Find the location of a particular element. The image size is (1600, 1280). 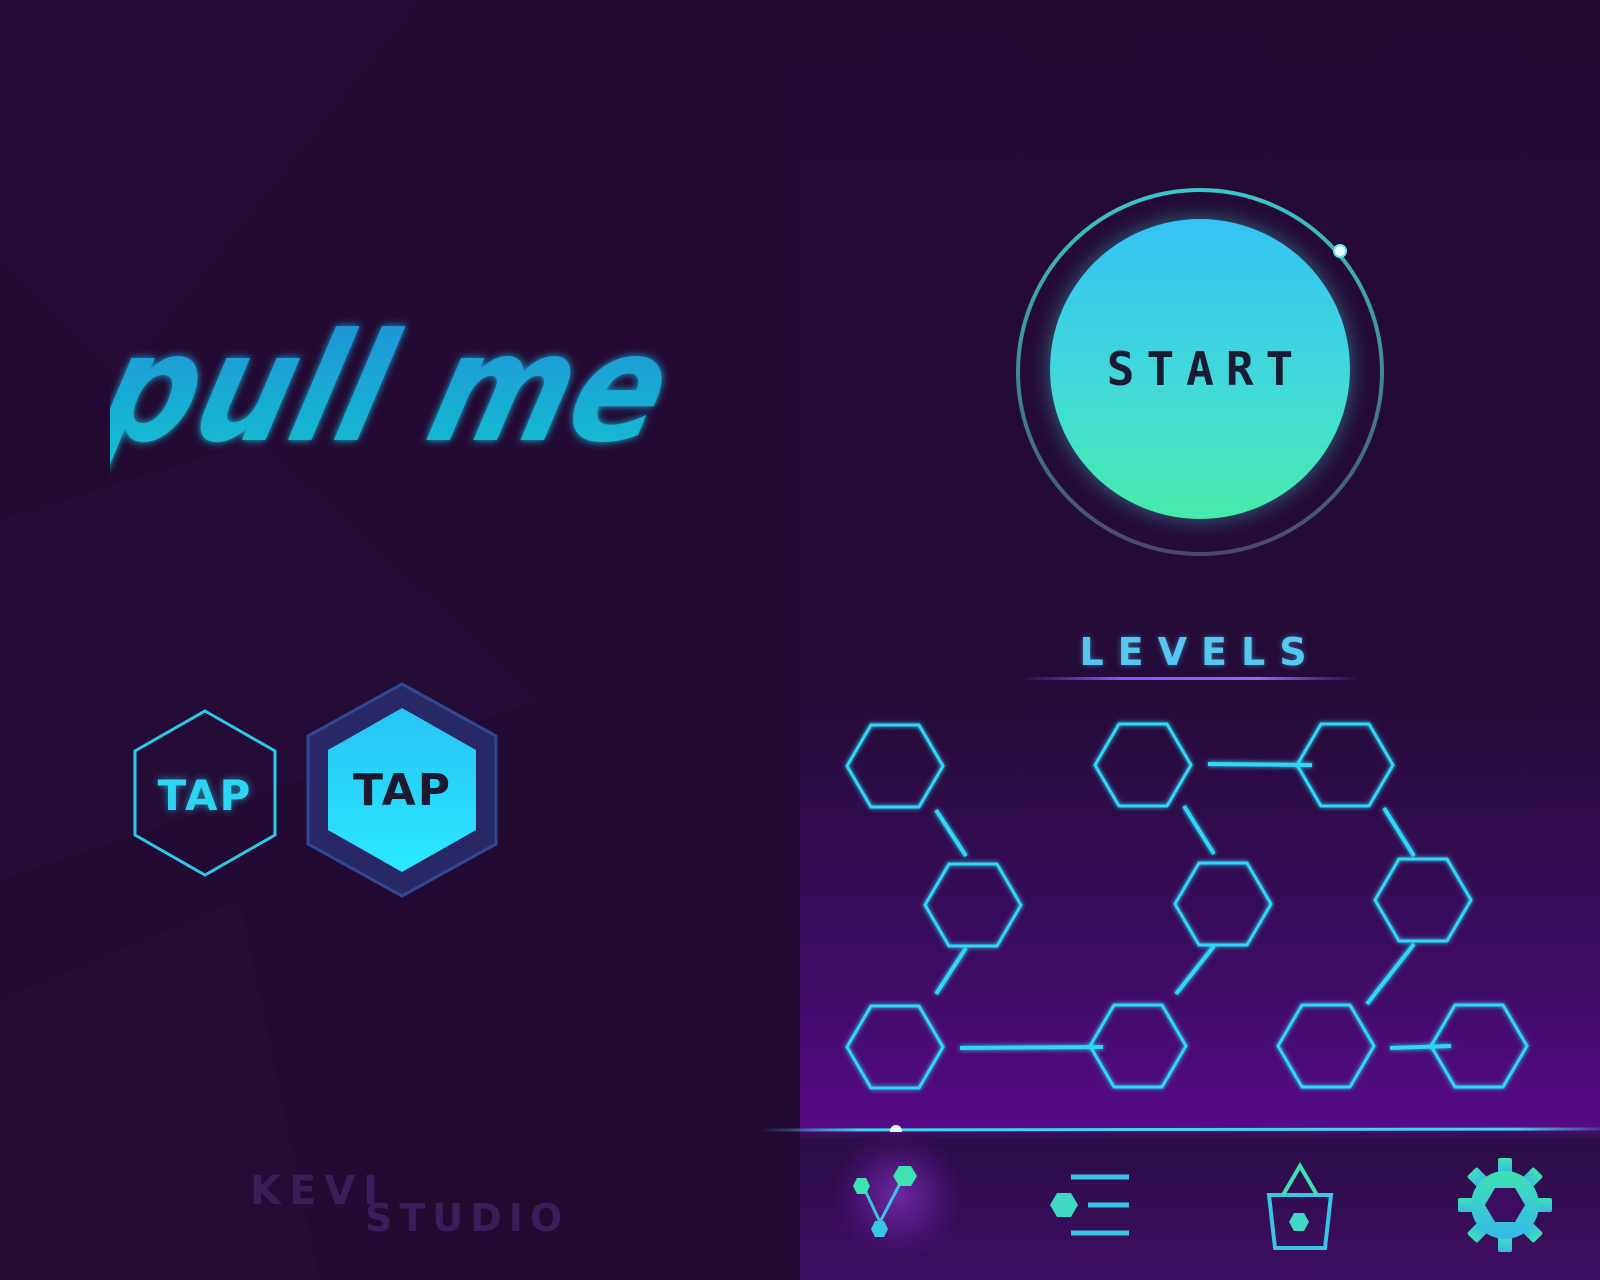

gear-icon is located at coordinates (1505, 1205).